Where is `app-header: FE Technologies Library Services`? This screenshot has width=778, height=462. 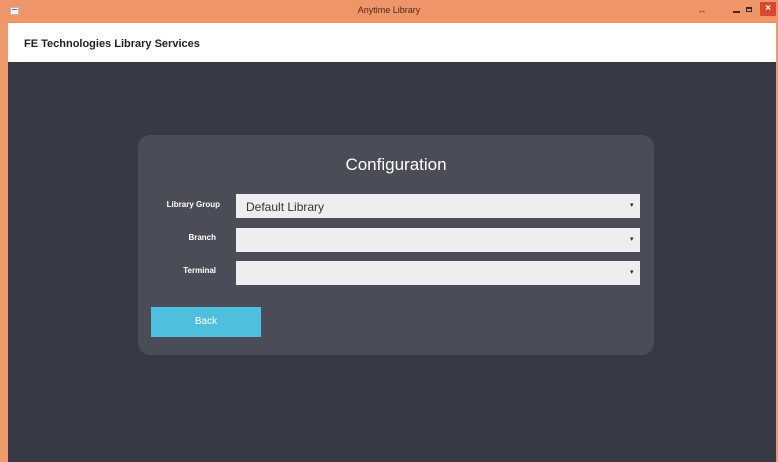
app-header: FE Technologies Library Services is located at coordinates (392, 42).